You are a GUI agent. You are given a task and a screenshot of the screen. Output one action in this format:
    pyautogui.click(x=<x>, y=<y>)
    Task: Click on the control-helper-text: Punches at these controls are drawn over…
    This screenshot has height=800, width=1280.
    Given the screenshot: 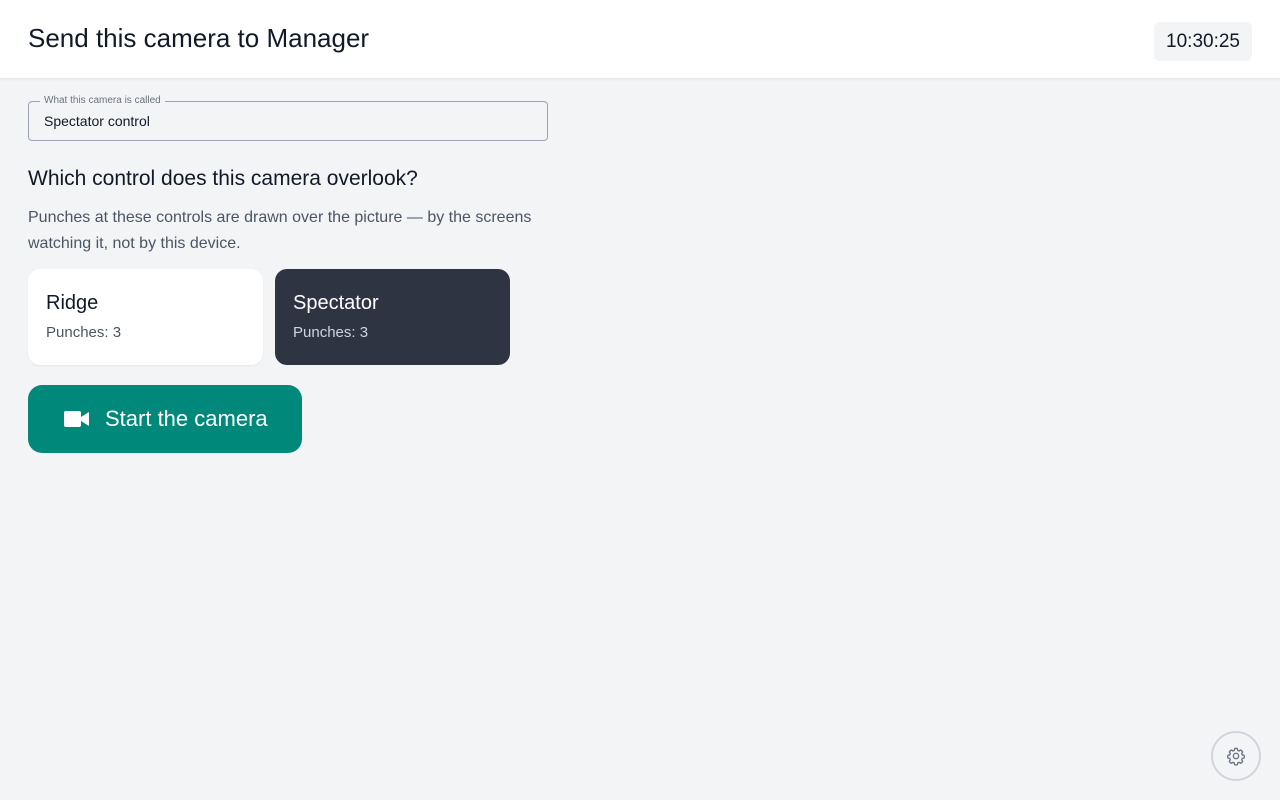 What is the action you would take?
    pyautogui.click(x=280, y=230)
    